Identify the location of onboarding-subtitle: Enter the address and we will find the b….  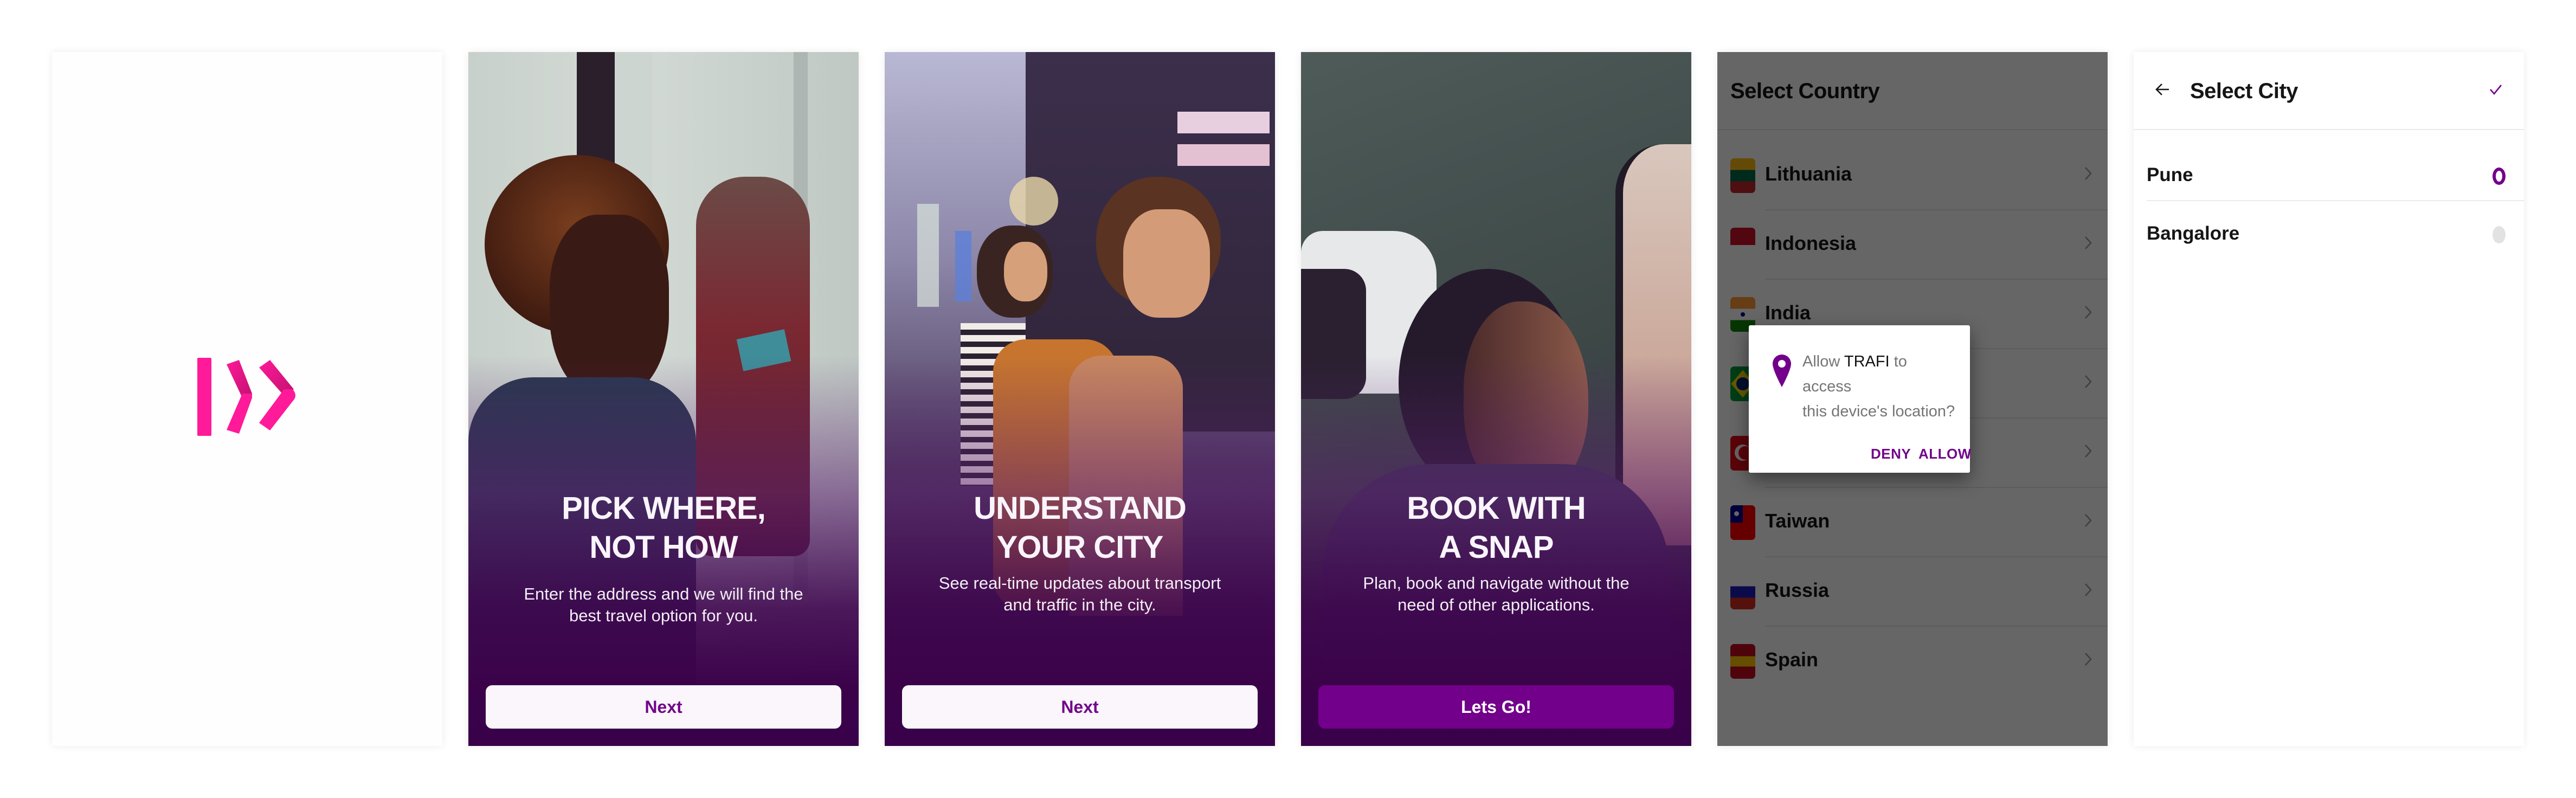
(663, 604).